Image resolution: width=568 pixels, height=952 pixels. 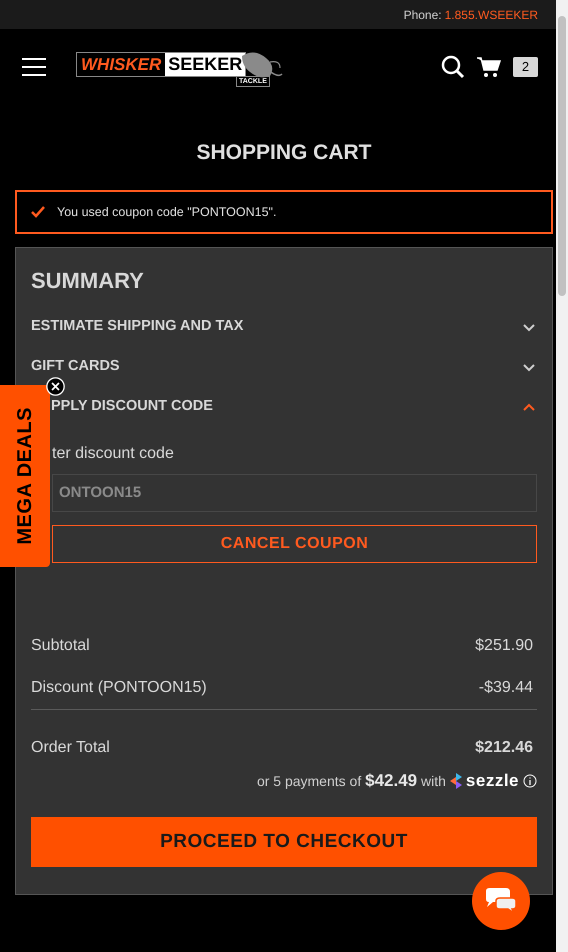 I want to click on logo-text: WHISKER, so click(x=121, y=64).